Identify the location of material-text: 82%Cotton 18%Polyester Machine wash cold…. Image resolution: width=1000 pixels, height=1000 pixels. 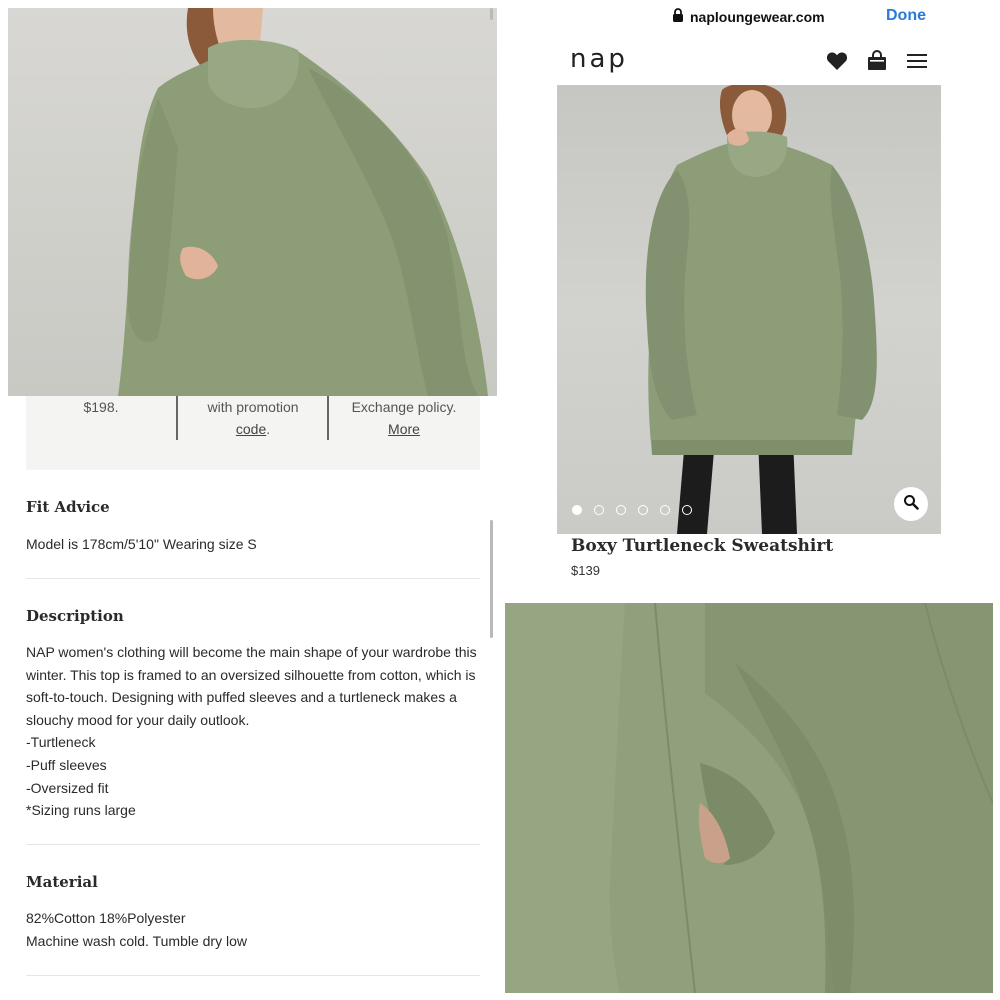
(256, 929).